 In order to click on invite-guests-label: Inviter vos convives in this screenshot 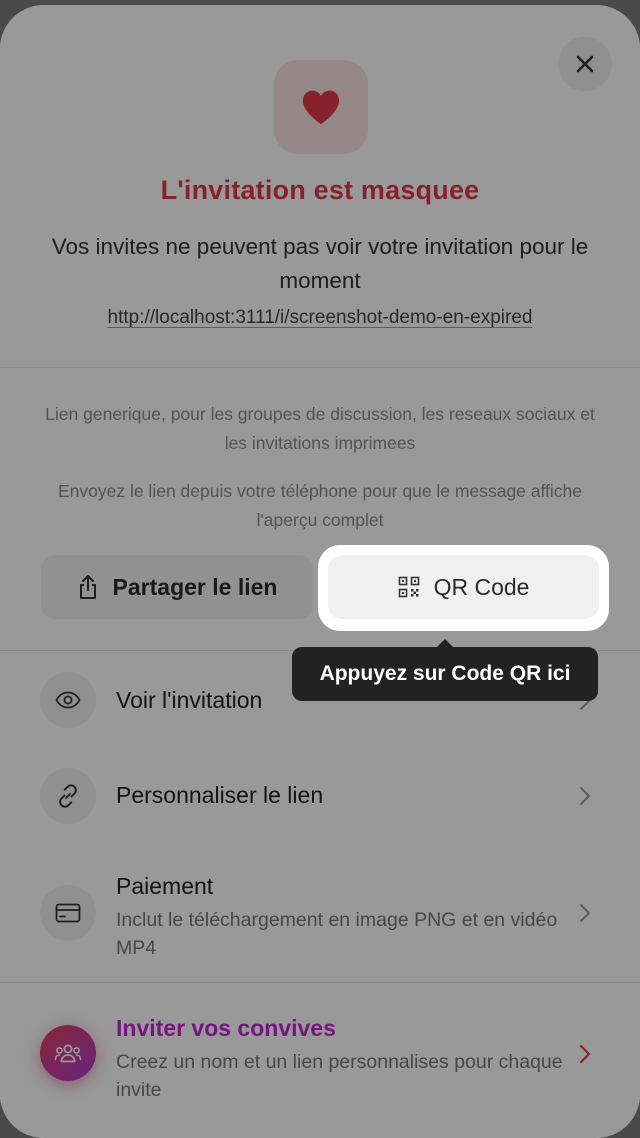, I will do `click(226, 1028)`.